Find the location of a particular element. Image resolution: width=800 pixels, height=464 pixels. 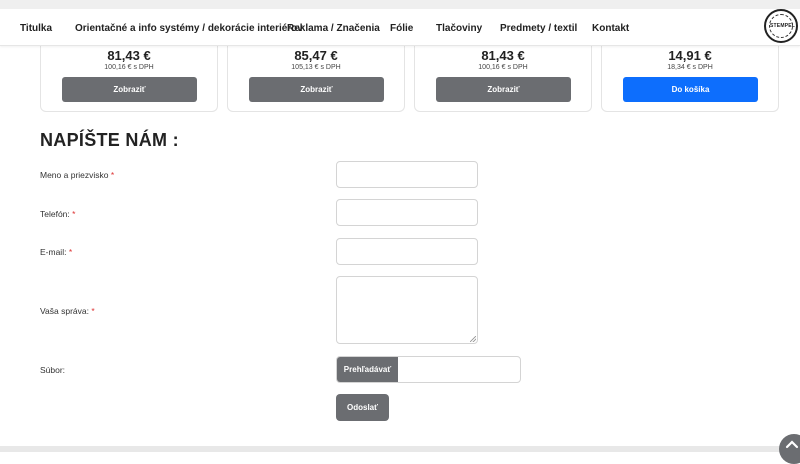

nav-item-folie: Fólie is located at coordinates (401, 28).